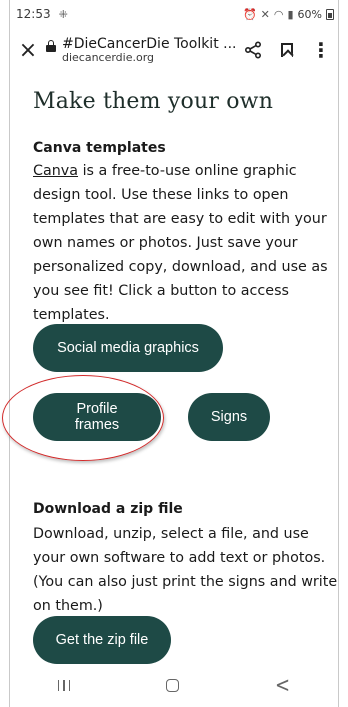  I want to click on activity-icon: ⁜, so click(63, 14).